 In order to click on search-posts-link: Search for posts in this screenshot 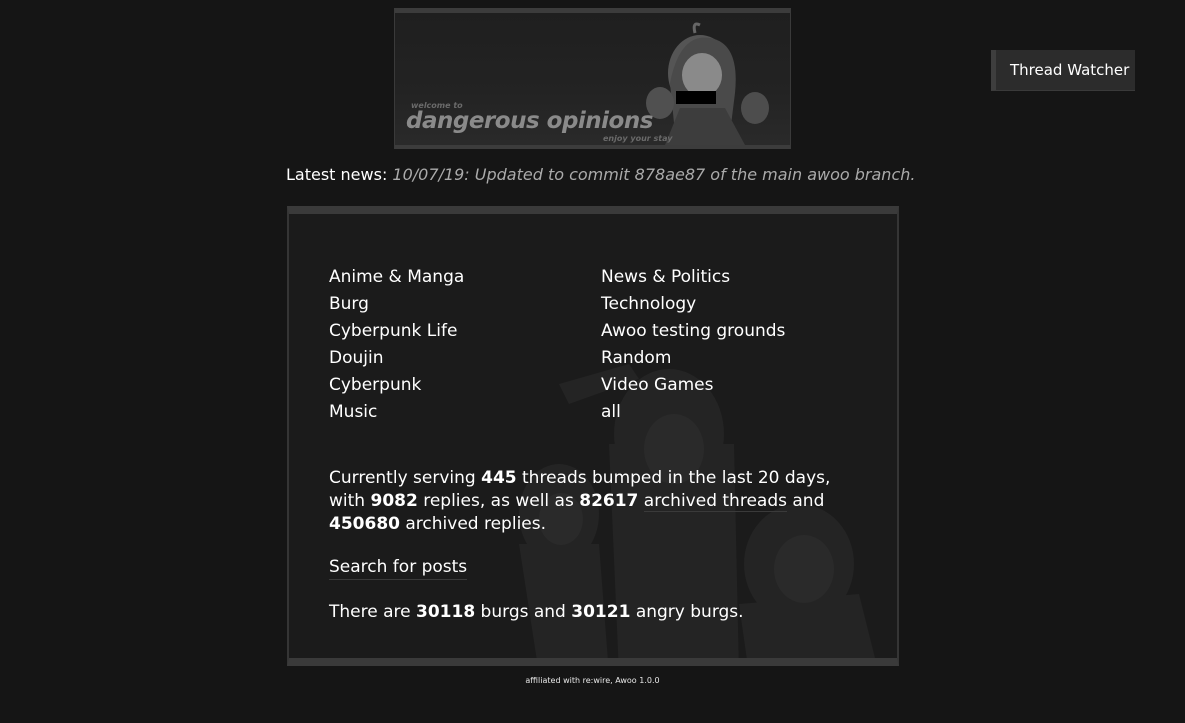, I will do `click(398, 568)`.